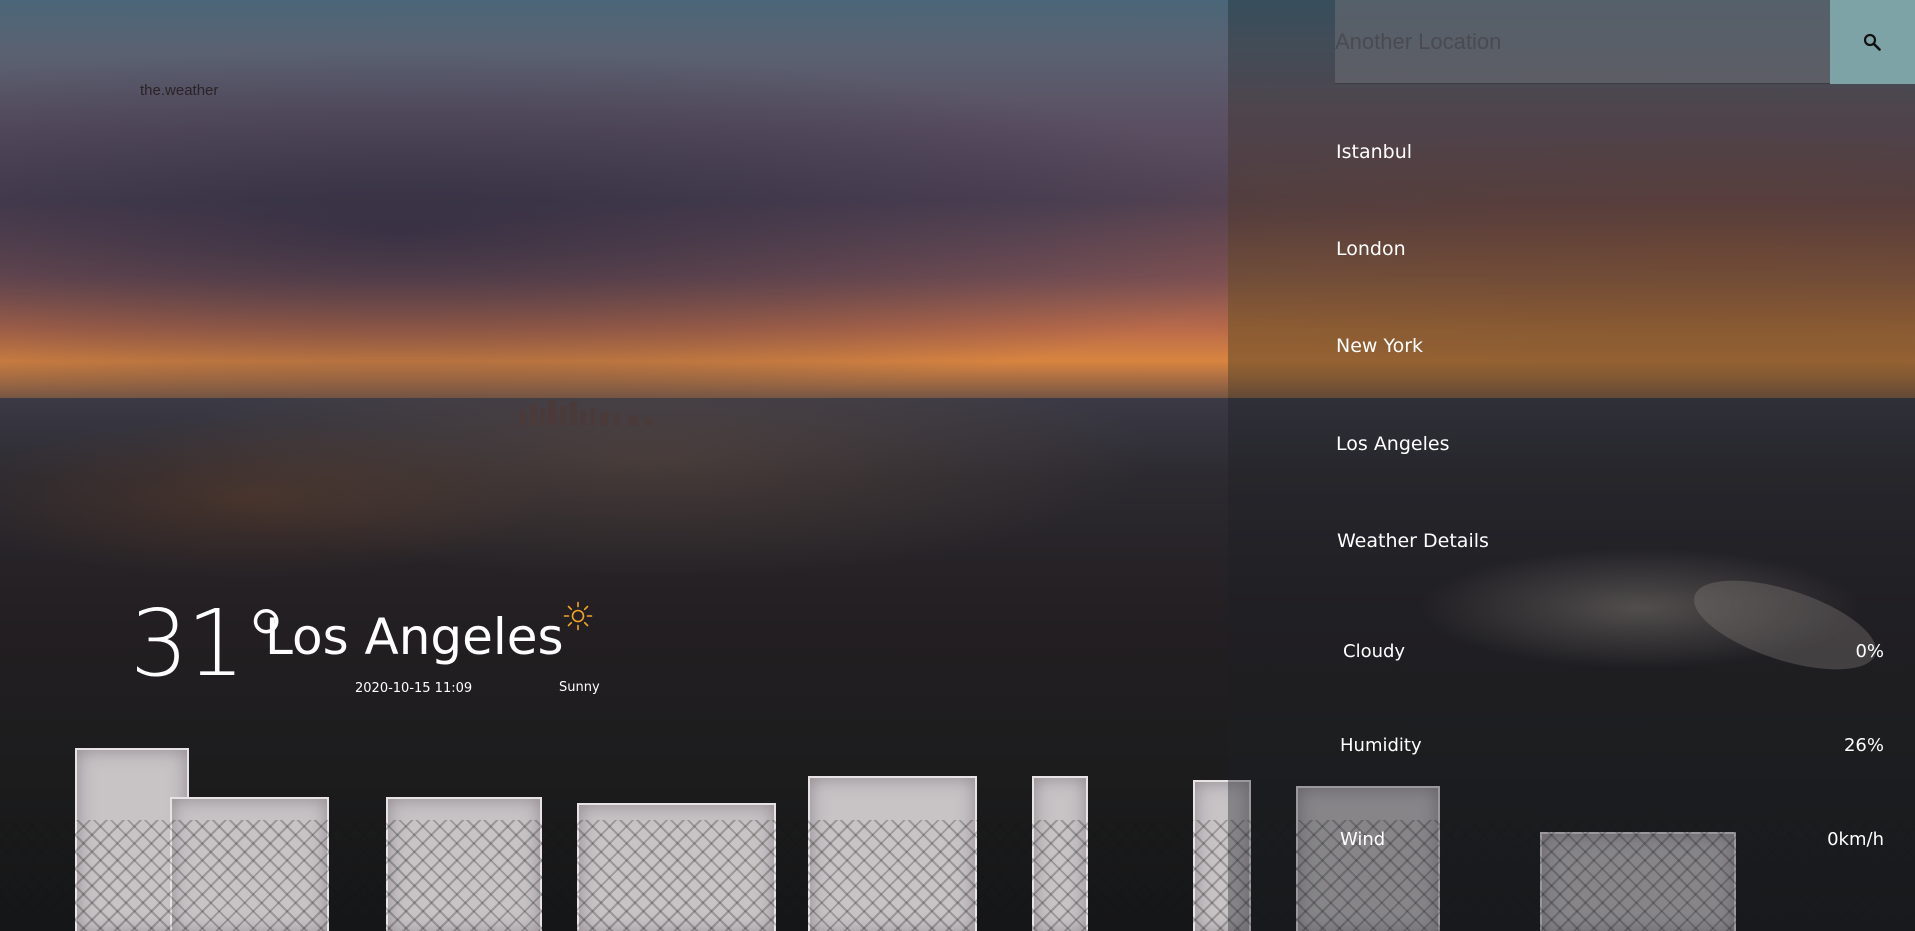  I want to click on current-condition: Sunny, so click(579, 687).